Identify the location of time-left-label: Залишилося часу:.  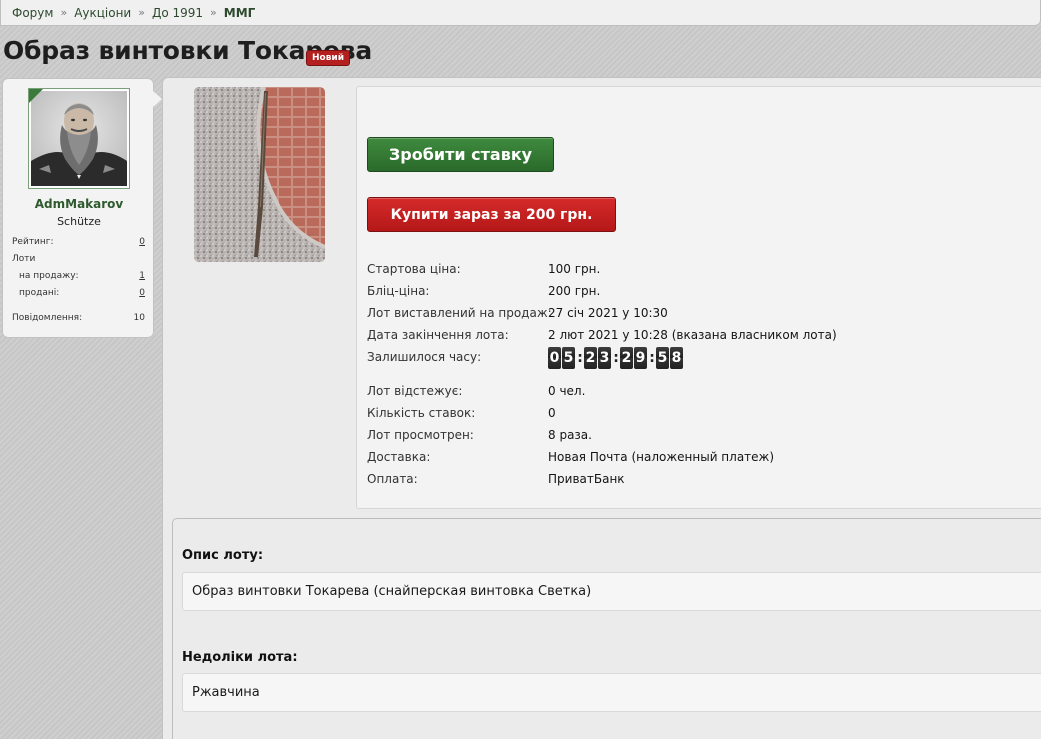
(424, 357).